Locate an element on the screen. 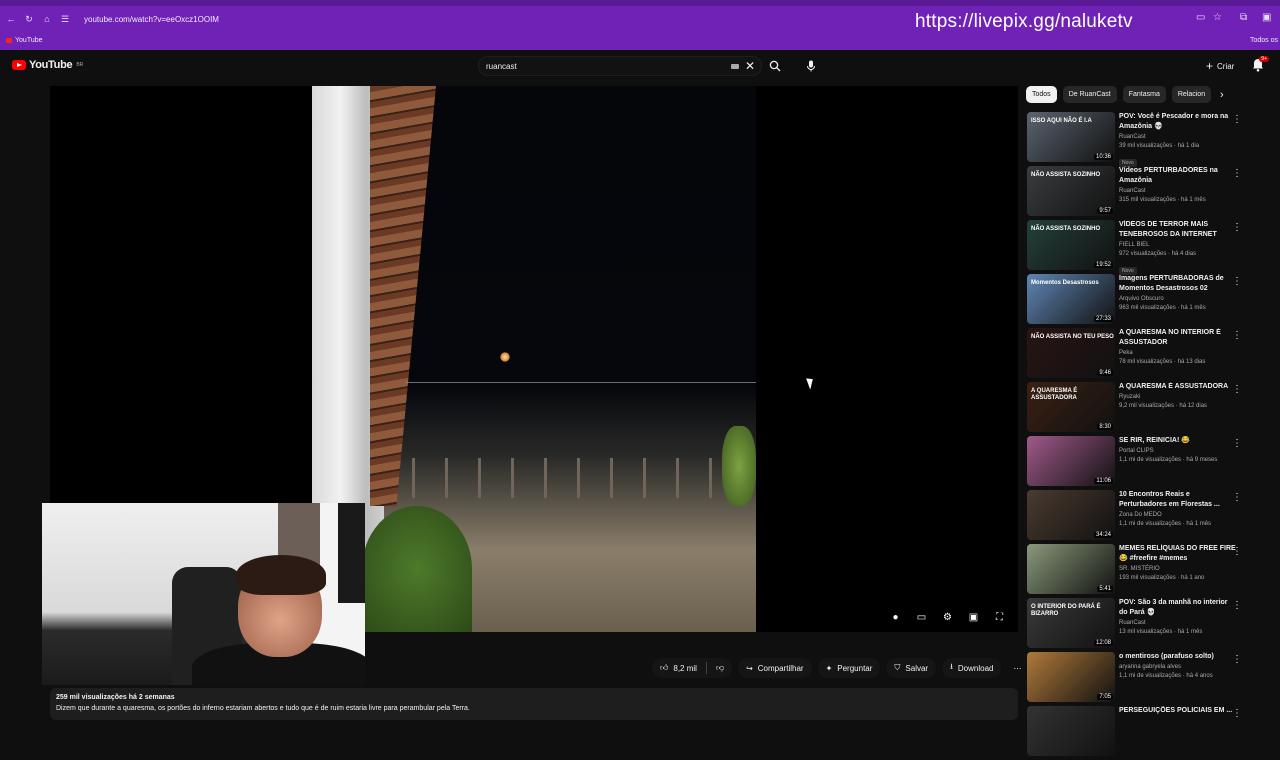 The height and width of the screenshot is (760, 1280). search-button is located at coordinates (775, 66).